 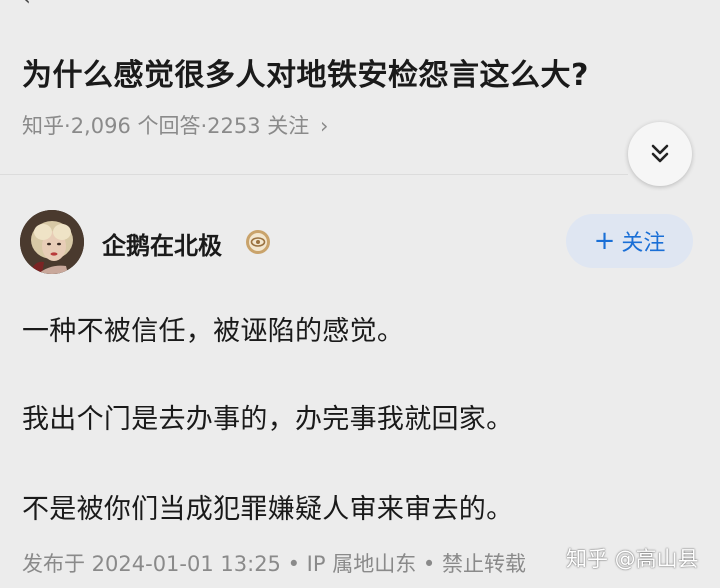 What do you see at coordinates (135, 126) in the screenshot?
I see `answer-count: 2,096 个回答` at bounding box center [135, 126].